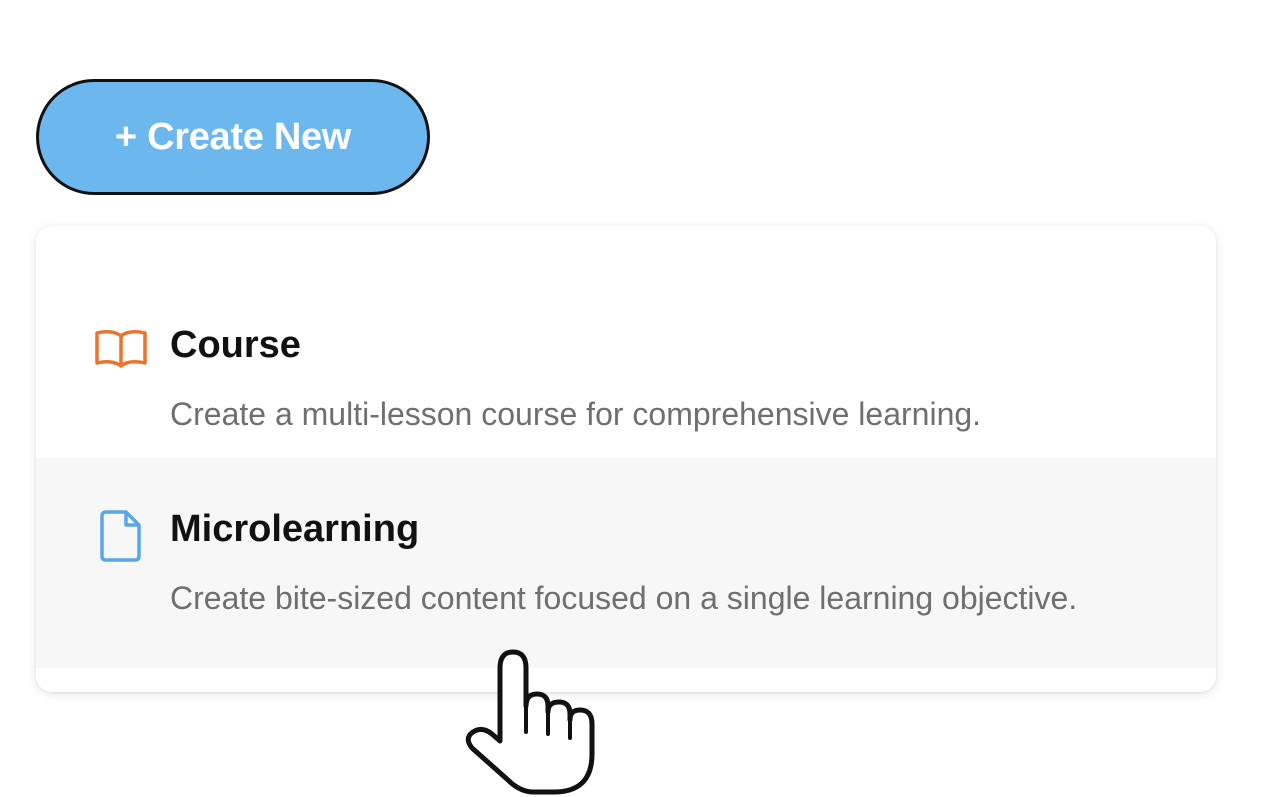 This screenshot has width=1280, height=797. I want to click on book-open-icon, so click(121, 349).